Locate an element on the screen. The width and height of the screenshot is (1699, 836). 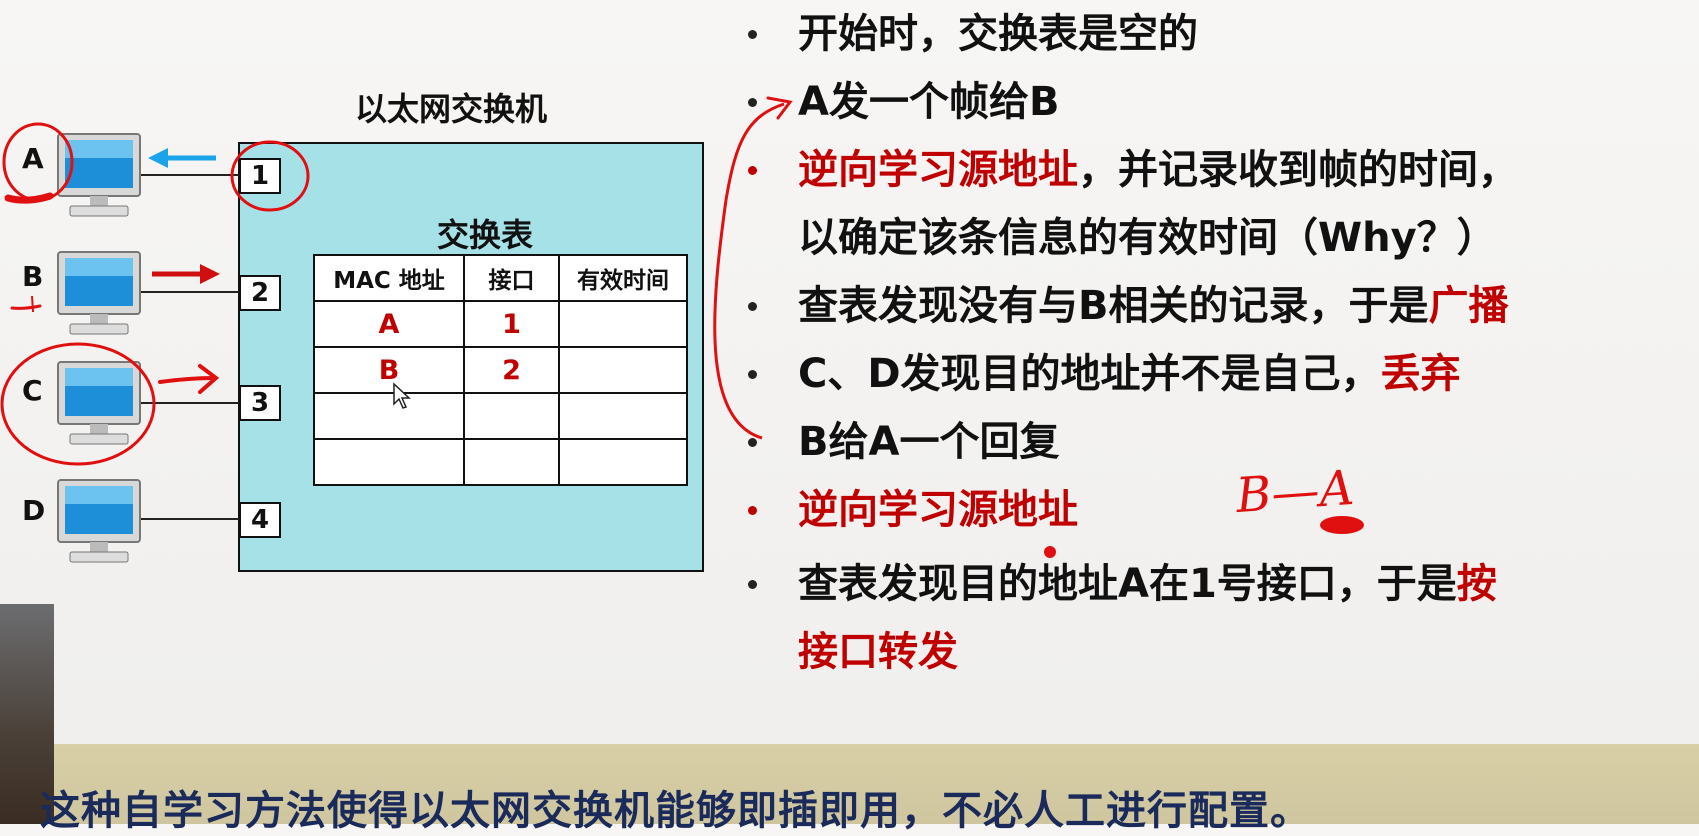
bullet-item: 查表发现目的地址A在1号接口，于是按 is located at coordinates (1122, 584).